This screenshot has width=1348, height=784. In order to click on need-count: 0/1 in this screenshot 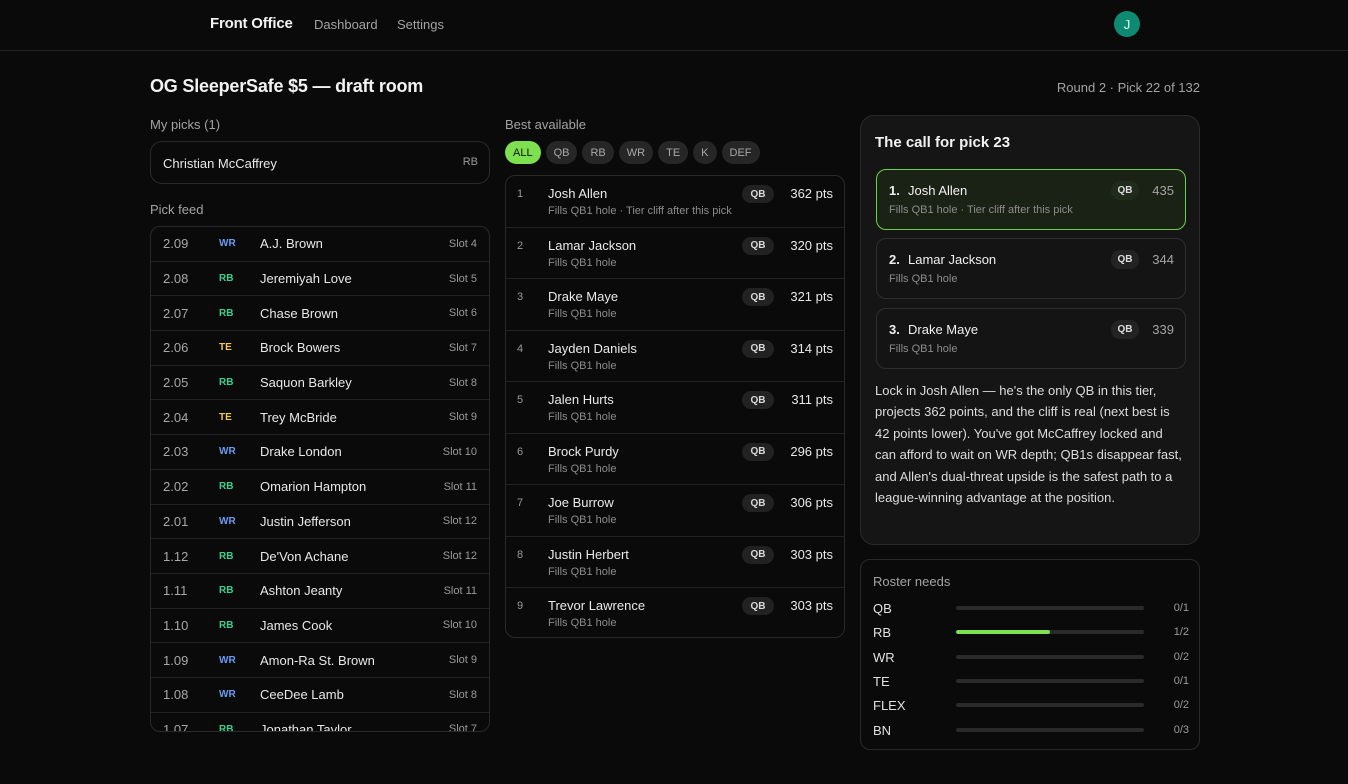, I will do `click(1181, 680)`.